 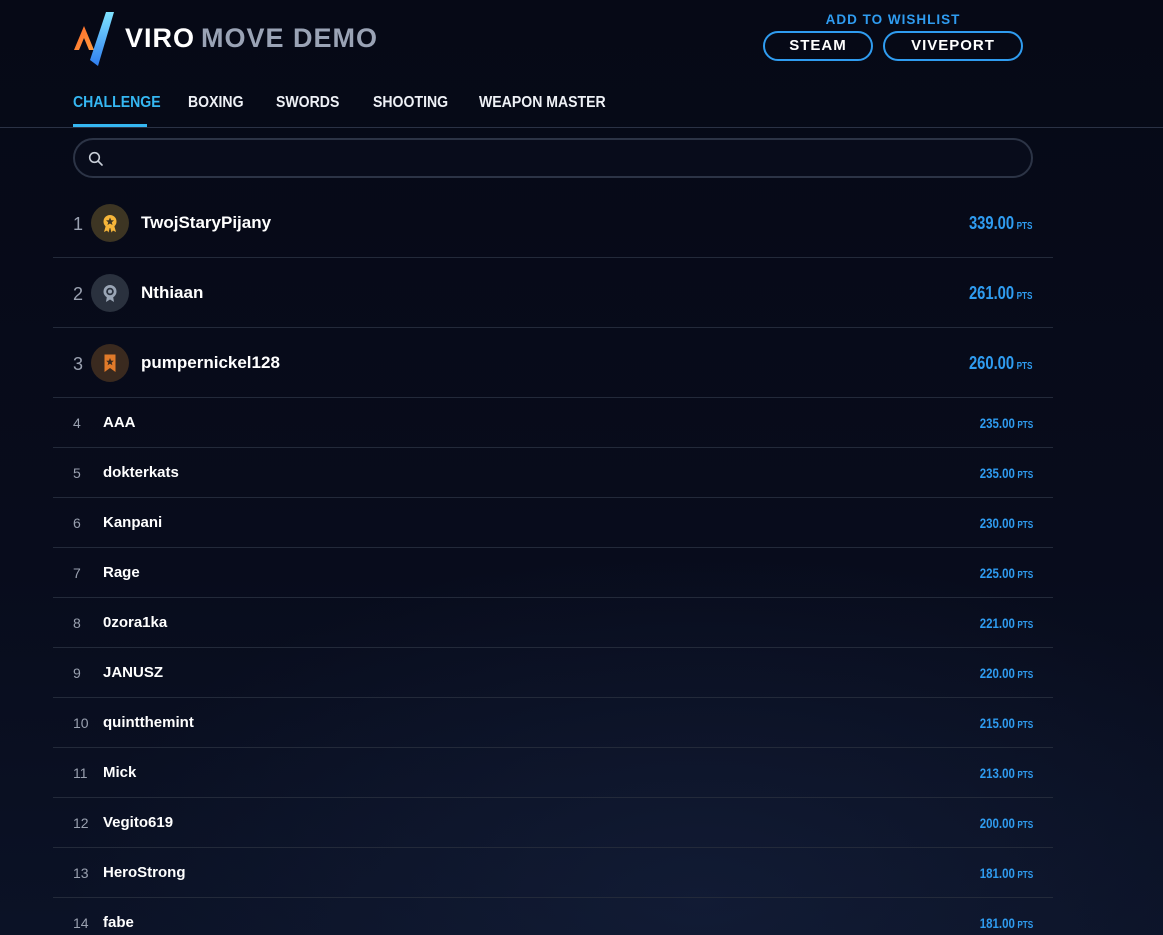 I want to click on leaderboard-row: 10 quintthemint 215.00 PTS, so click(x=553, y=723).